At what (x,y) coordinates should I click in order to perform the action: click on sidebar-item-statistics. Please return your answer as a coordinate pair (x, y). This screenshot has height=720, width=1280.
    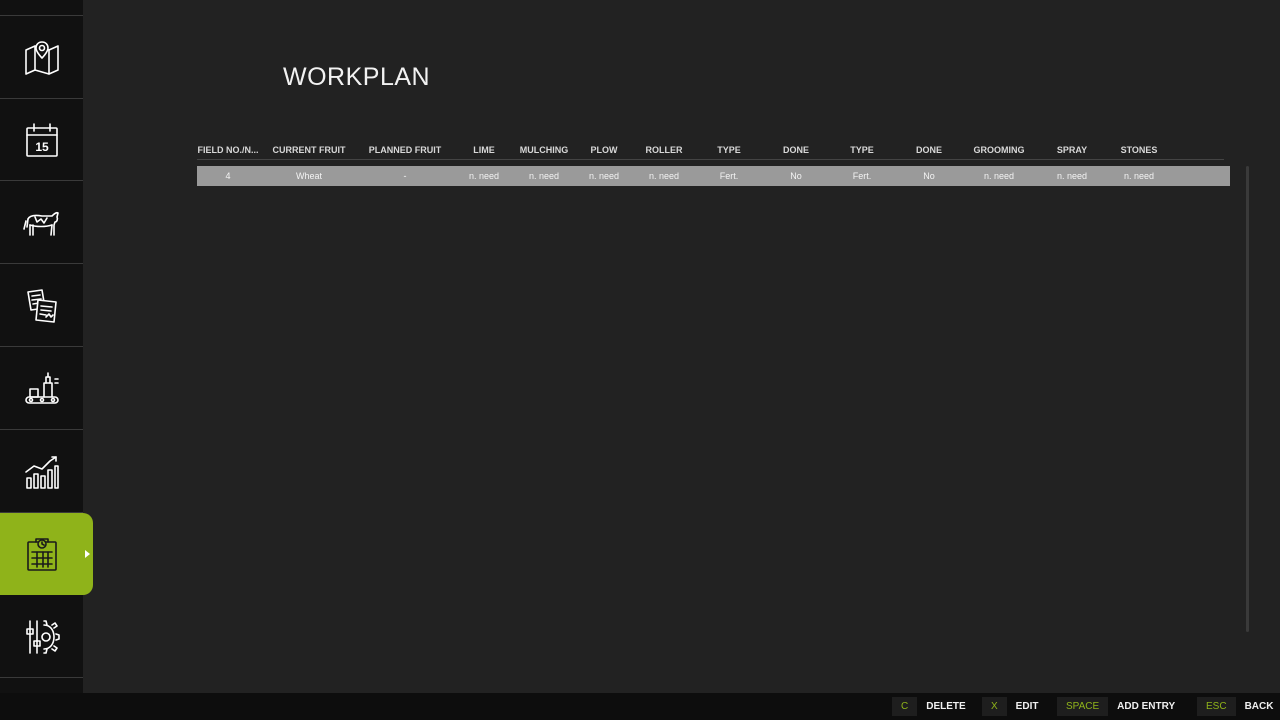
    Looking at the image, I should click on (41, 472).